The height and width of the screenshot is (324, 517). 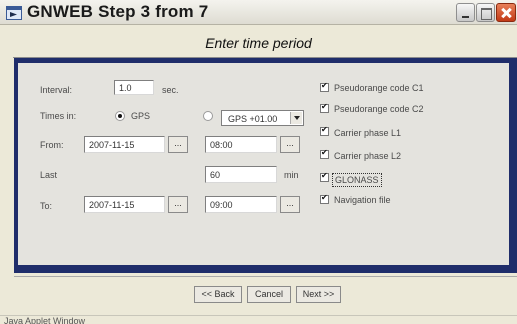 I want to click on interval-unit: sec., so click(x=170, y=90).